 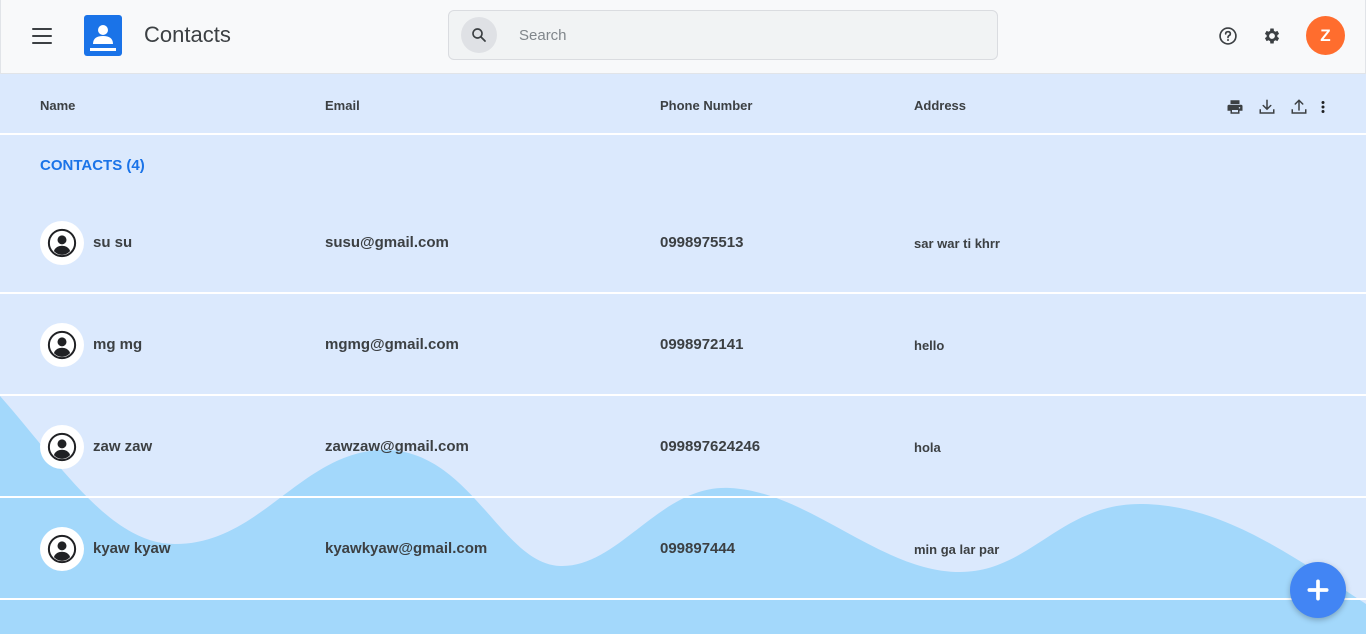 I want to click on download-icon, so click(x=1267, y=107).